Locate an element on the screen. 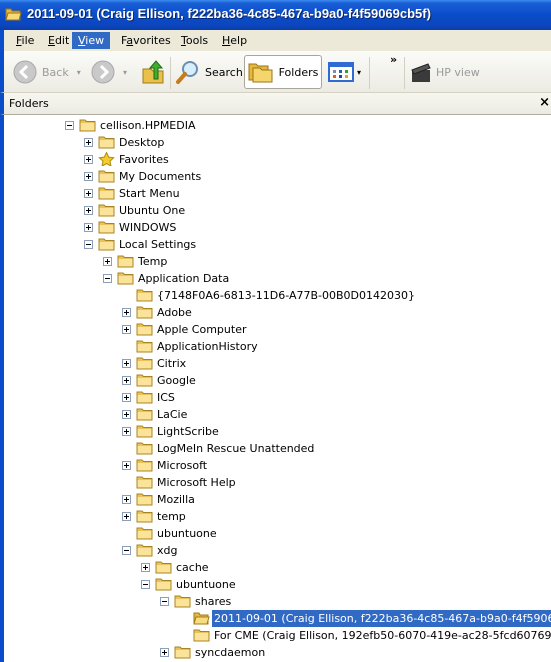 The image size is (551, 662). tree-item-label: Favorites is located at coordinates (144, 159).